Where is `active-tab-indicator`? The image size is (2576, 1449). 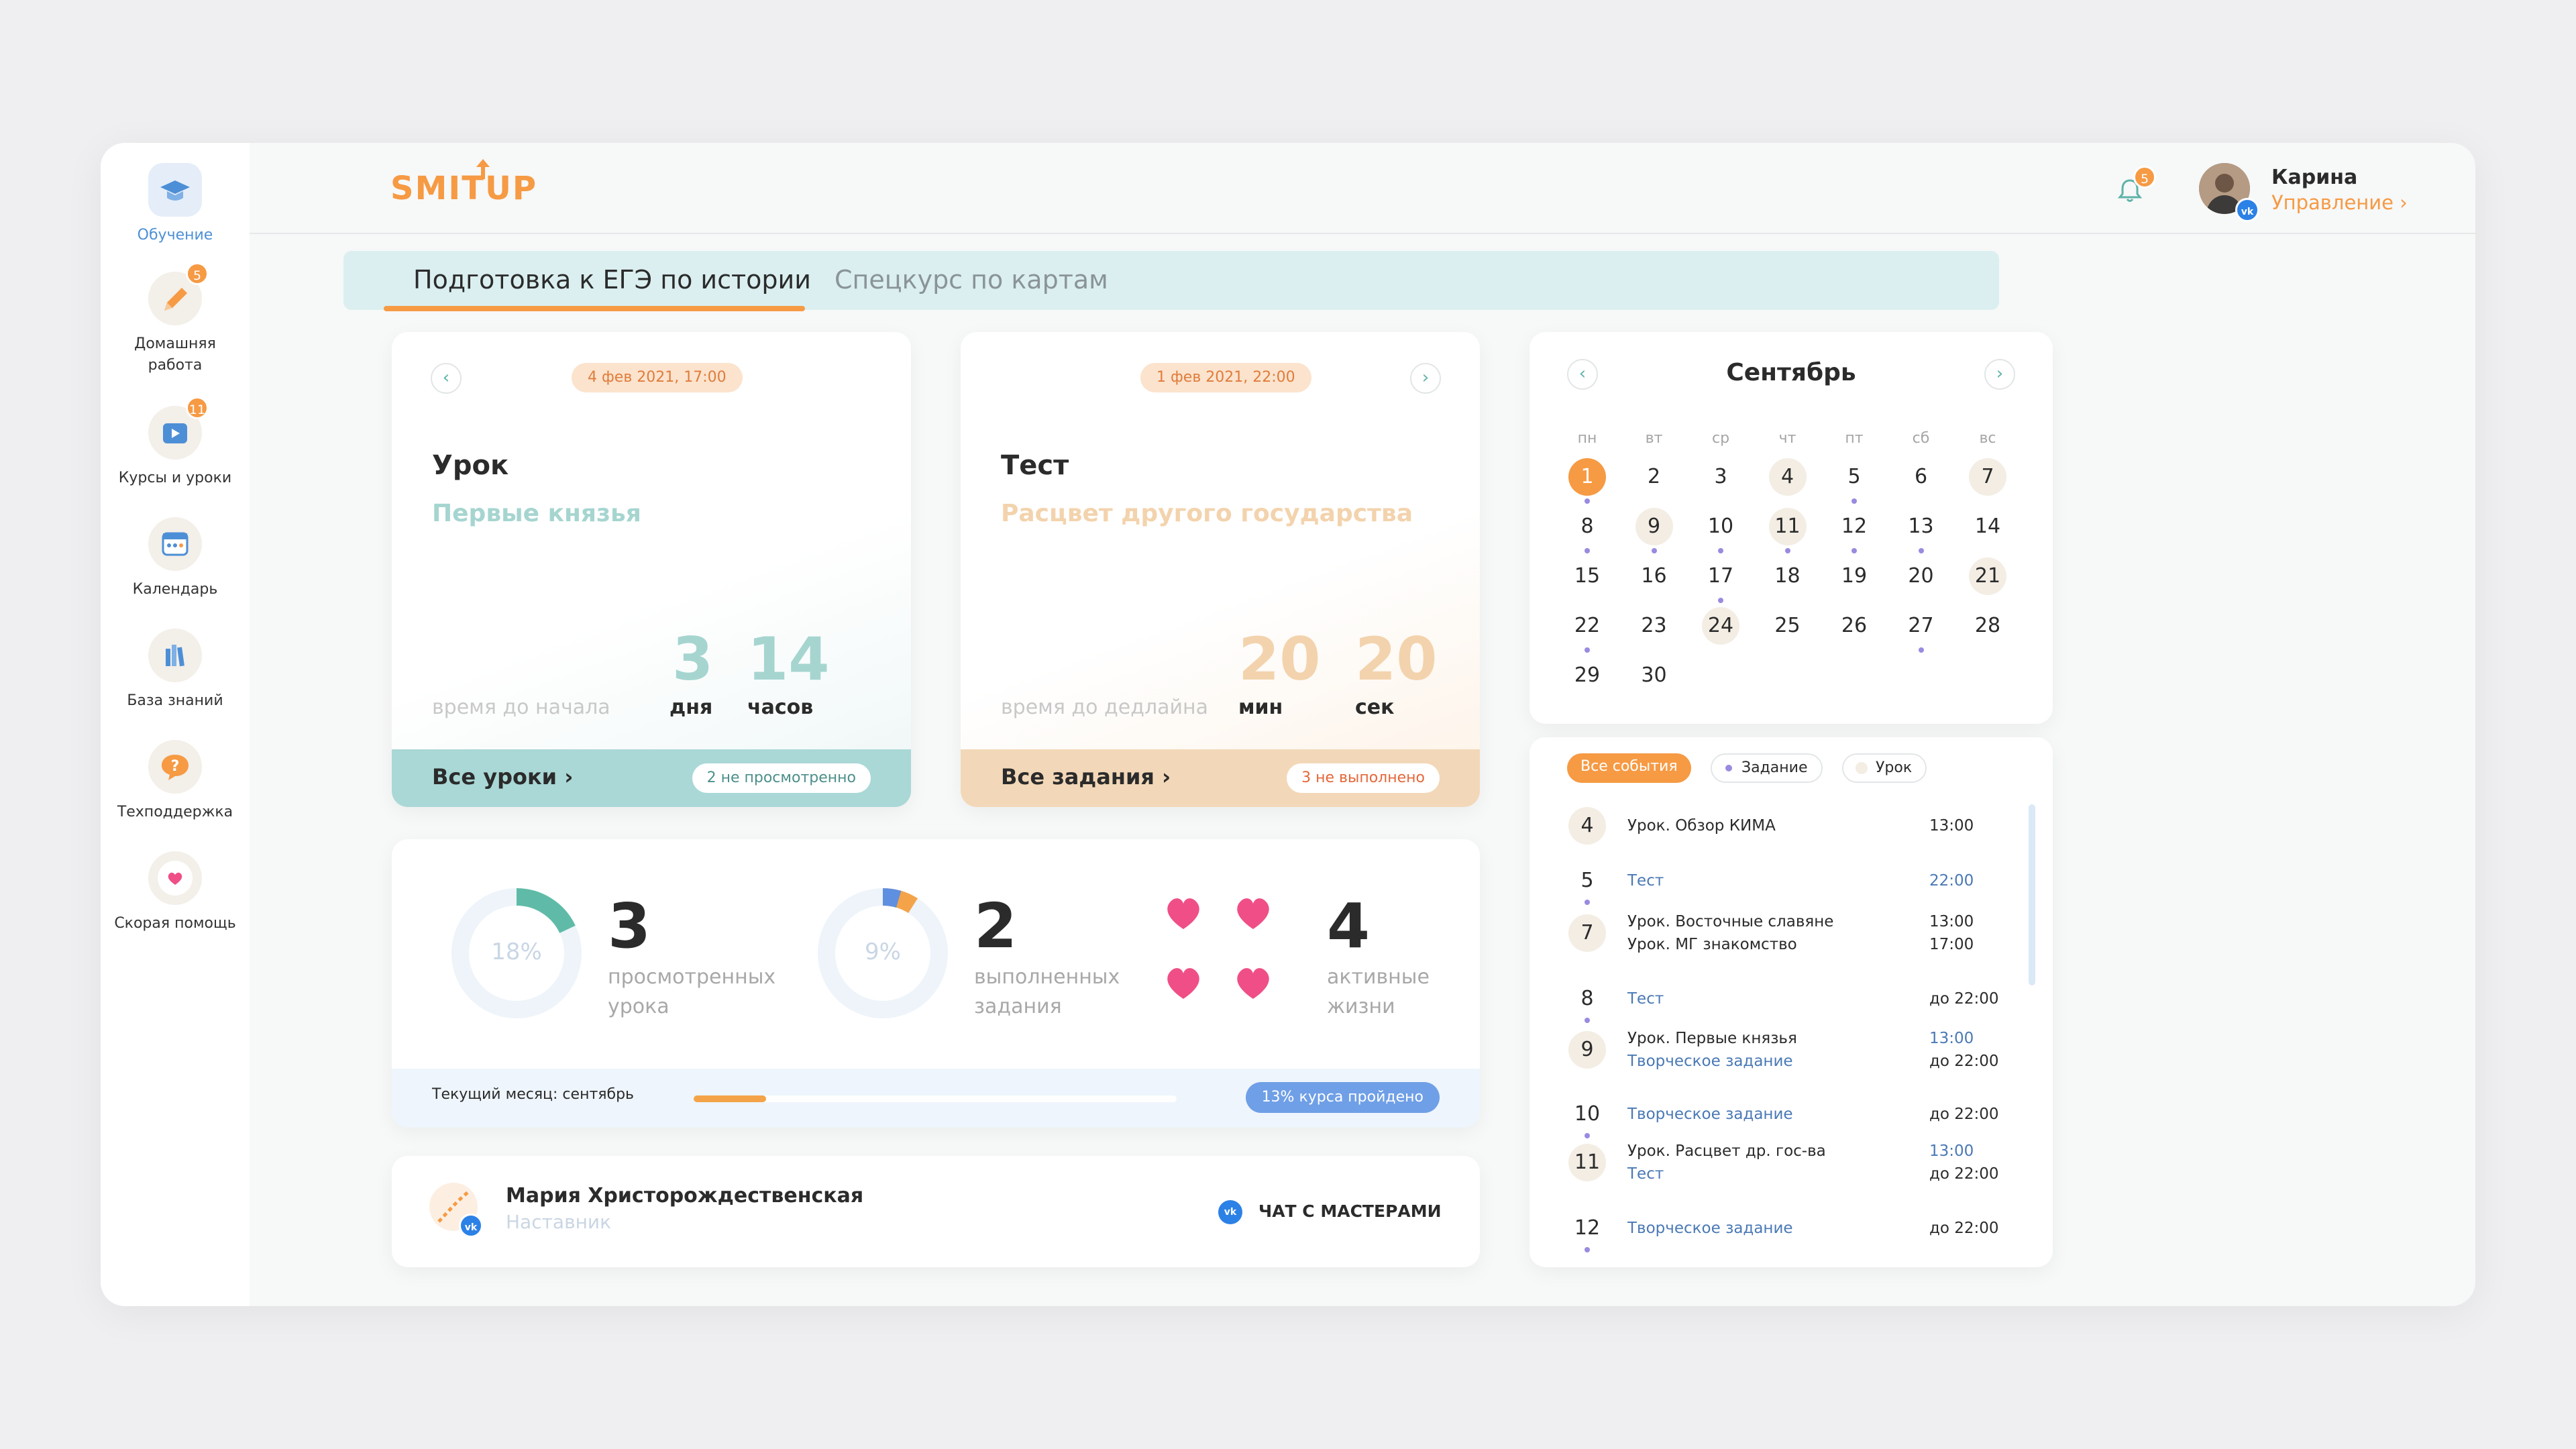
active-tab-indicator is located at coordinates (594, 308).